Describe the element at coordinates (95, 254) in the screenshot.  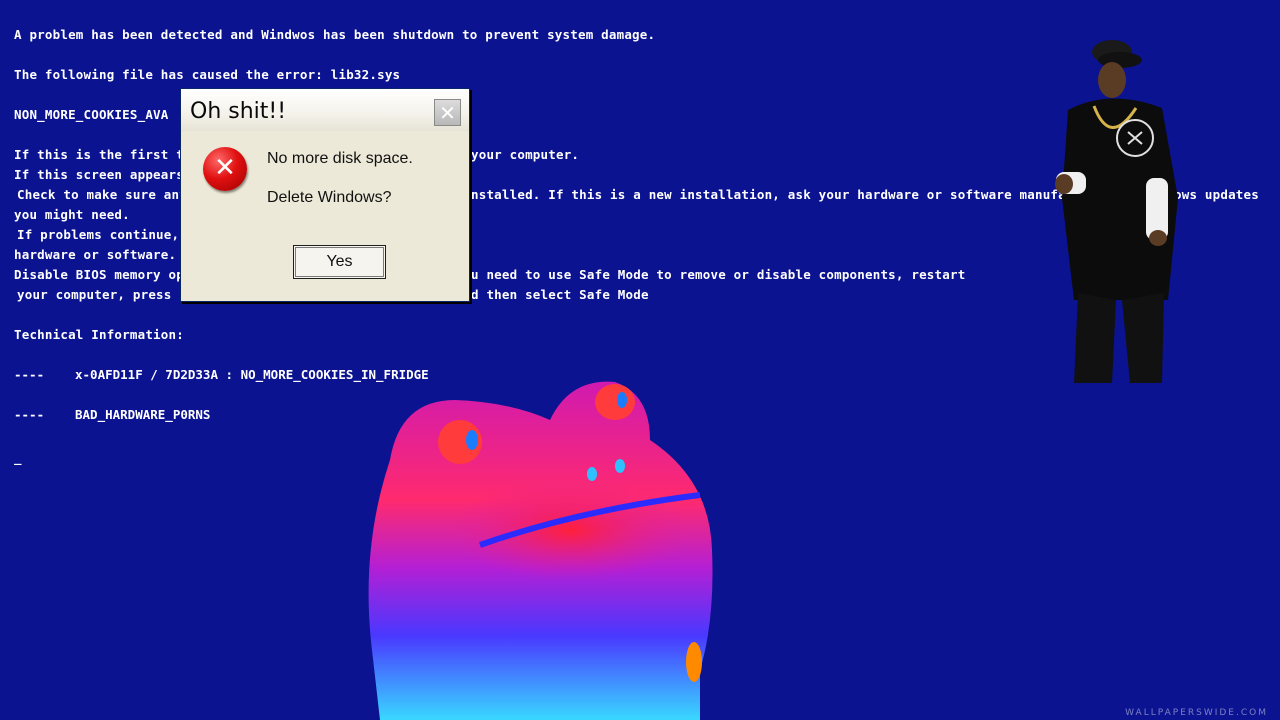
I see `bsod-line-9: hardware or software.` at that location.